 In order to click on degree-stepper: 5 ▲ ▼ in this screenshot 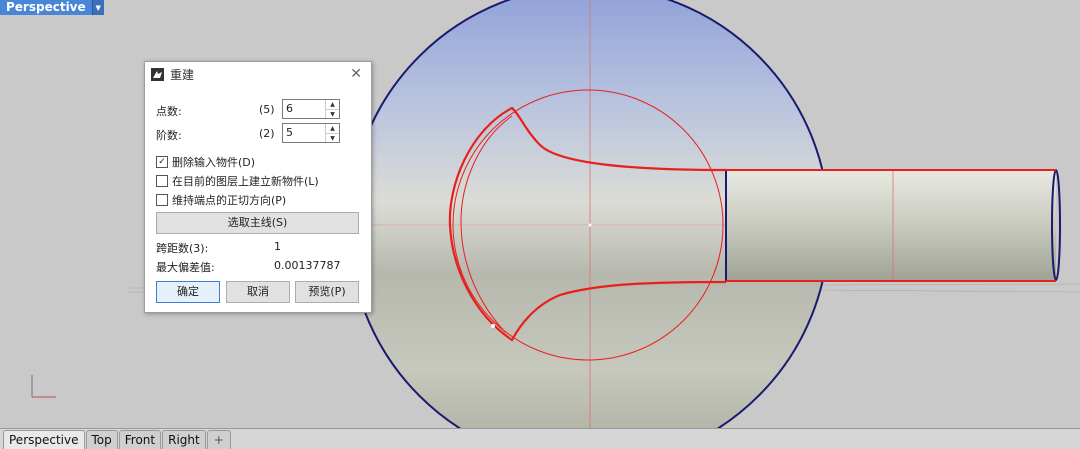, I will do `click(311, 133)`.